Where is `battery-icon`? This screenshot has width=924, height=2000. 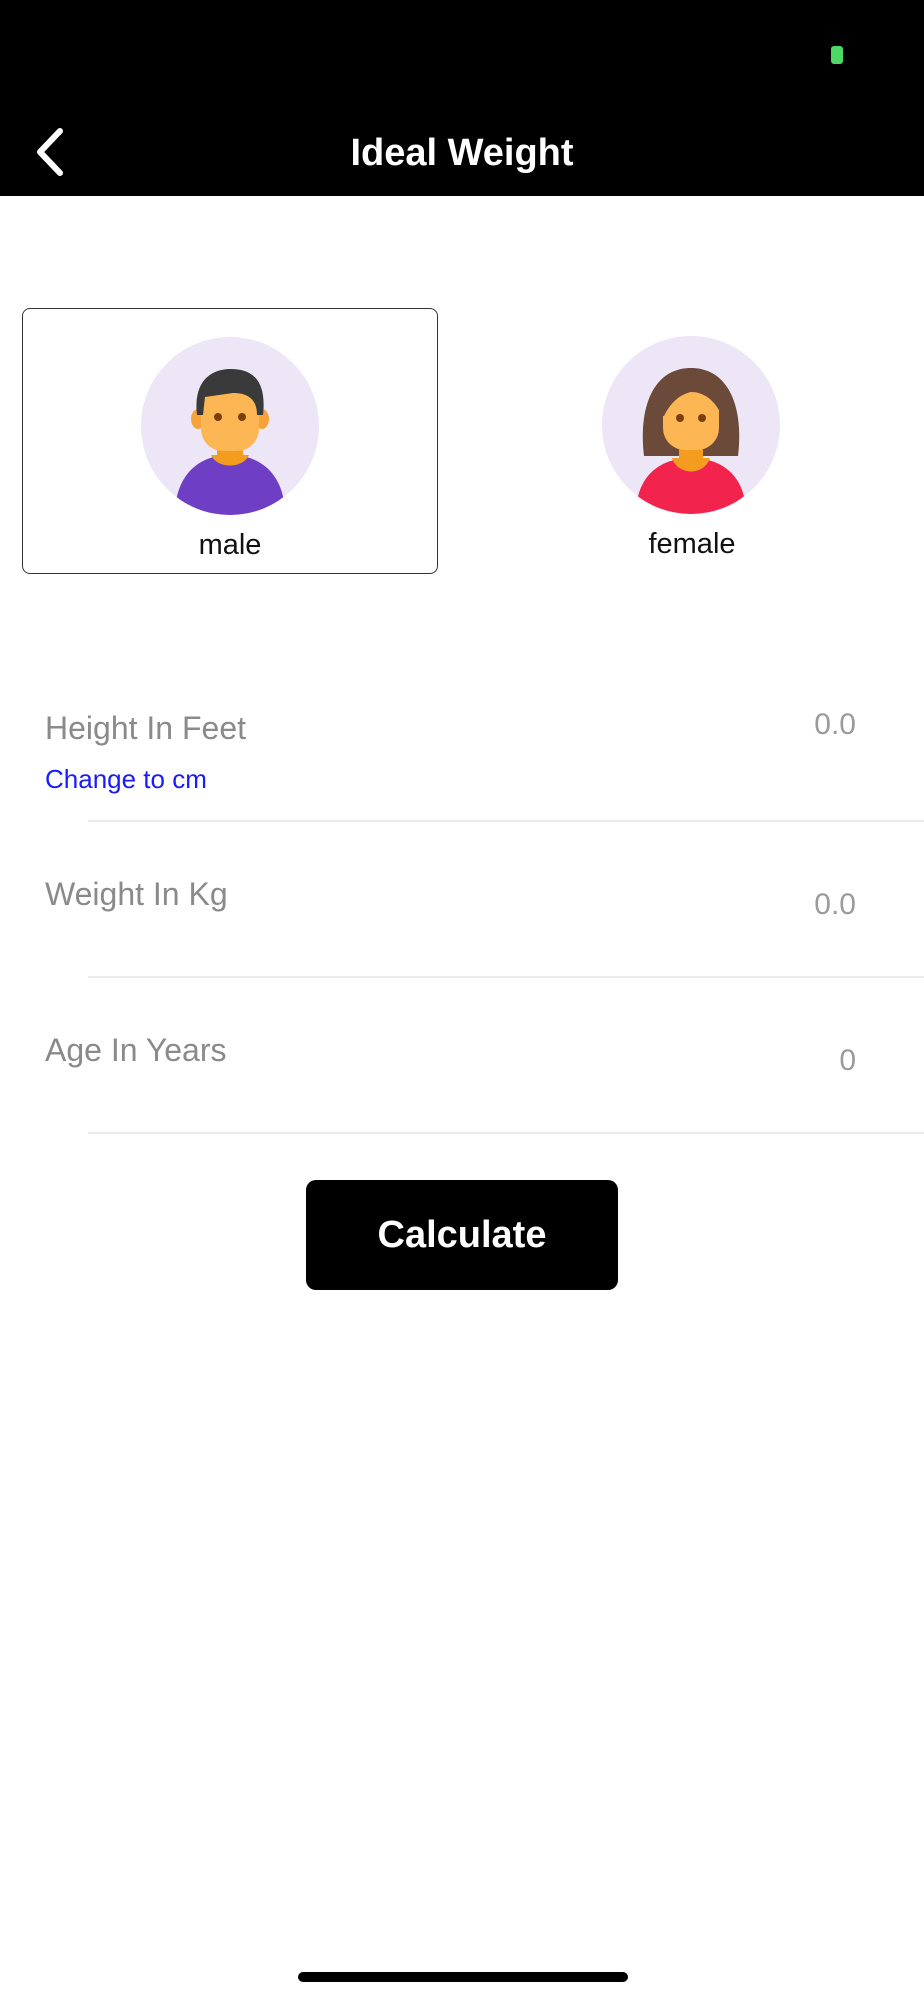
battery-icon is located at coordinates (837, 55).